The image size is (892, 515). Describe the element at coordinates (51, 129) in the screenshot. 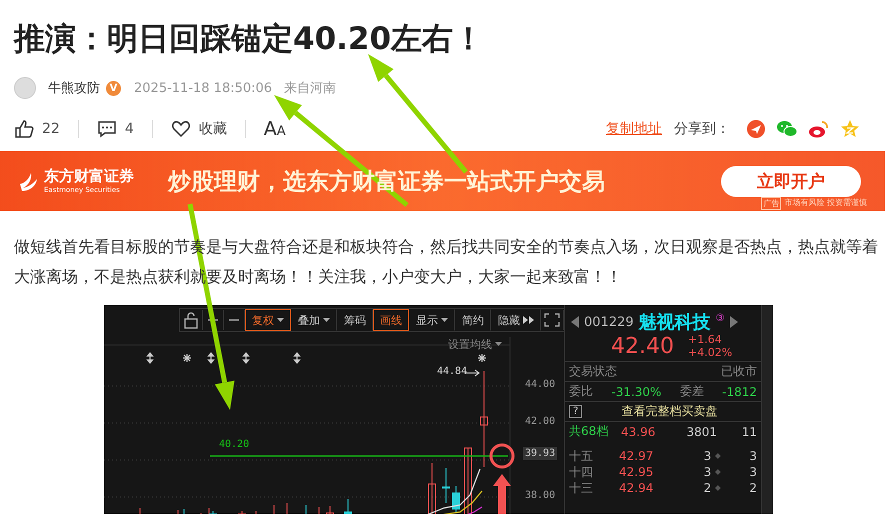

I see `like-count: 22` at that location.